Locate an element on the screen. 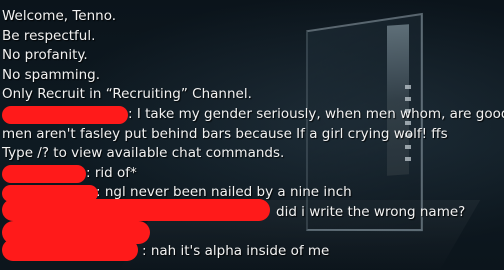  chat-message-text: : nah it's alpha inside of me is located at coordinates (236, 251).